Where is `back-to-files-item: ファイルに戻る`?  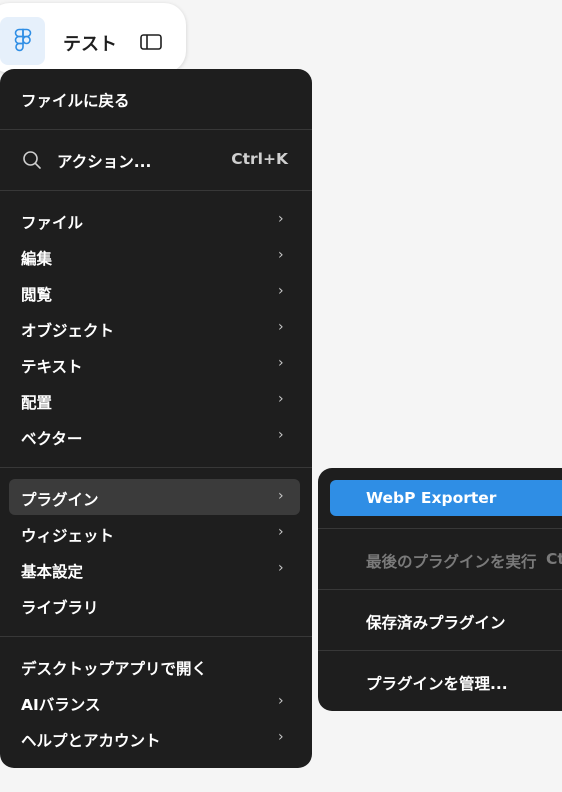
back-to-files-item: ファイルに戻る is located at coordinates (156, 98).